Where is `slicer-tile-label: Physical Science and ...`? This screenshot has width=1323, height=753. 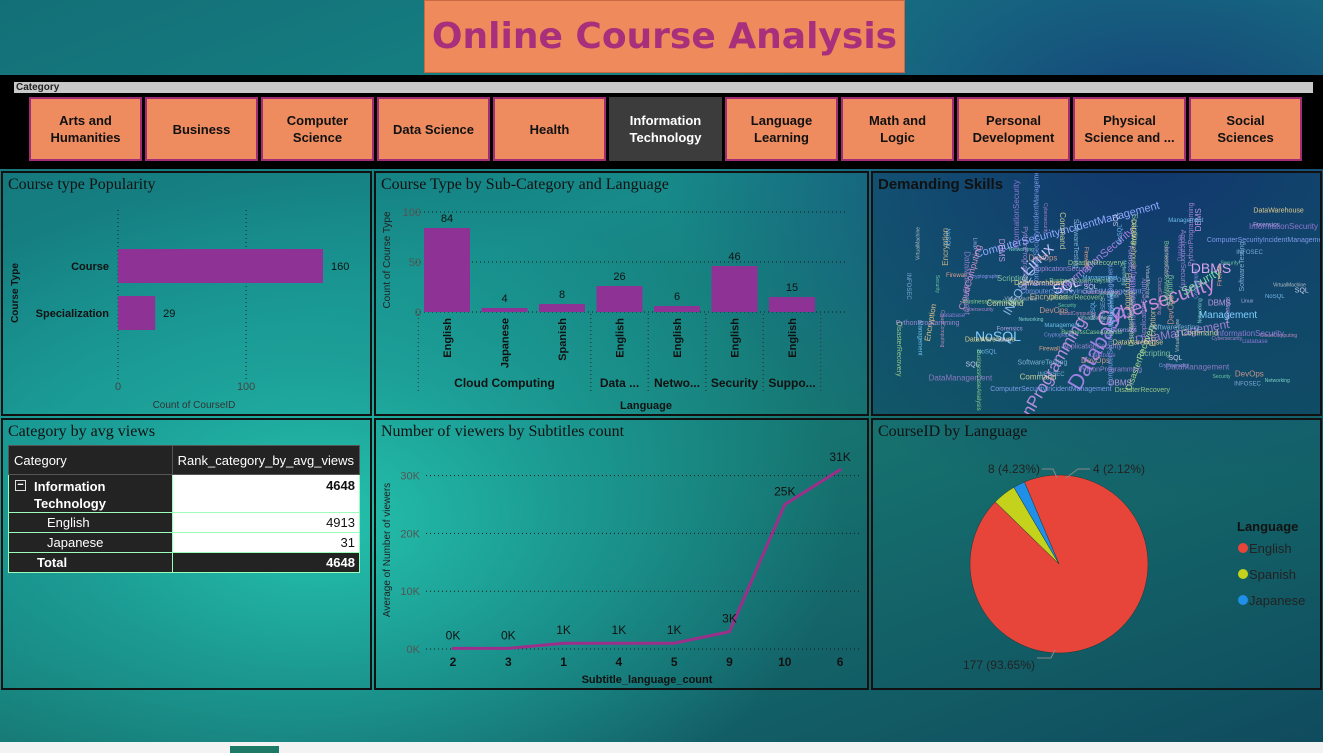 slicer-tile-label: Physical Science and ... is located at coordinates (1129, 129).